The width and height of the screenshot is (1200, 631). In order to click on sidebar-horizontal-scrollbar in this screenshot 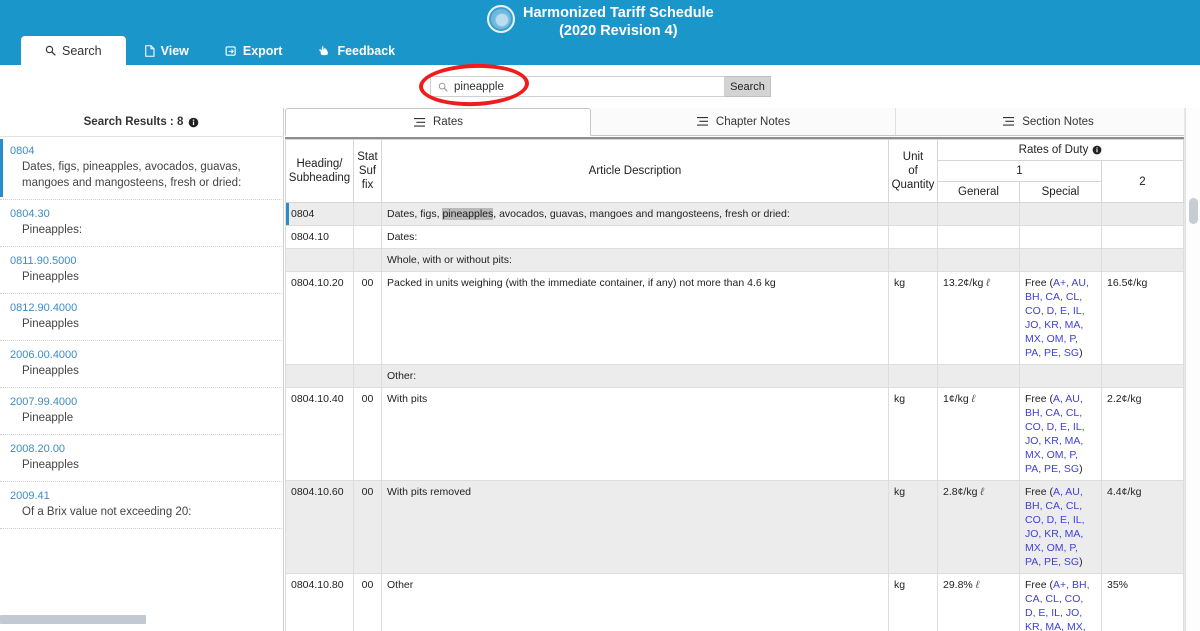, I will do `click(142, 619)`.